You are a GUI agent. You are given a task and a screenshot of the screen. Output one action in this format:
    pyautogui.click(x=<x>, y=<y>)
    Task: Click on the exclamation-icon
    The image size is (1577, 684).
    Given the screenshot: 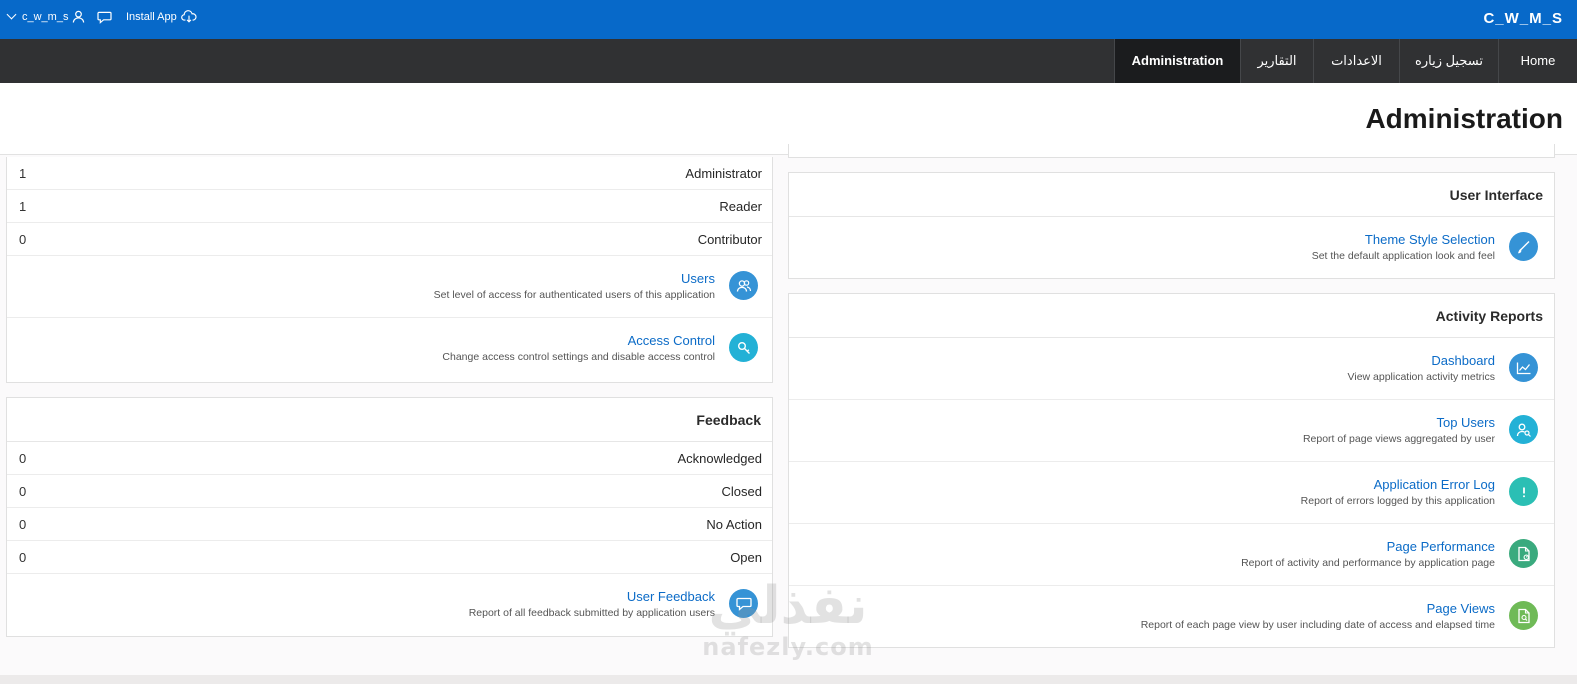 What is the action you would take?
    pyautogui.click(x=1523, y=491)
    